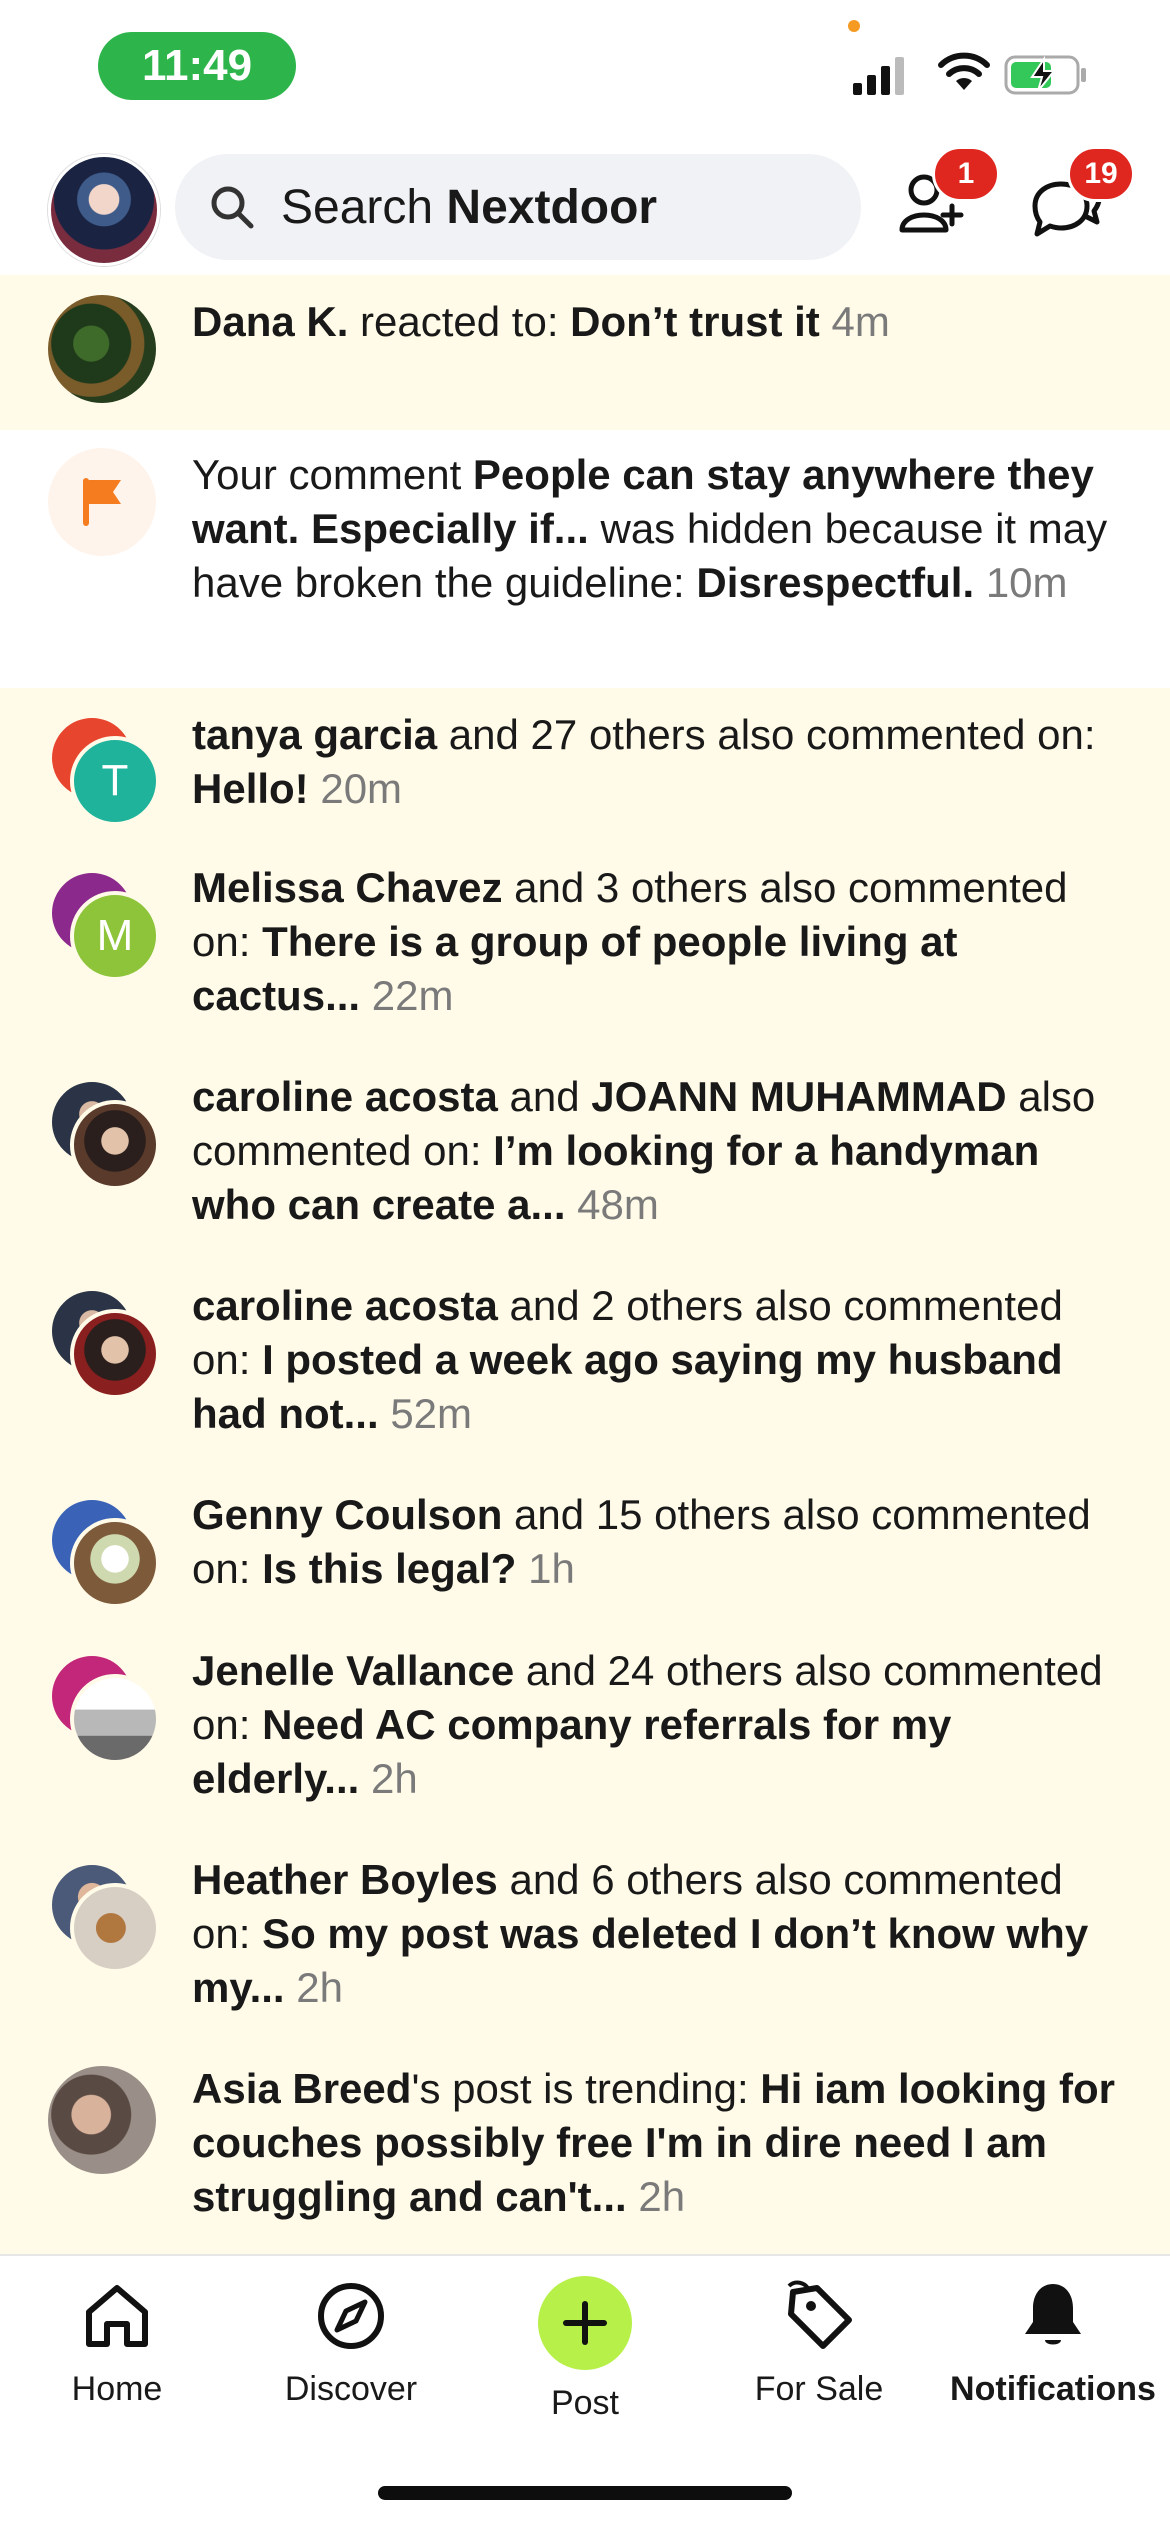 This screenshot has height=2534, width=1170. Describe the element at coordinates (541, 321) in the screenshot. I see `notification-text: Dana K. reacted to: Don’t trust it 4m` at that location.